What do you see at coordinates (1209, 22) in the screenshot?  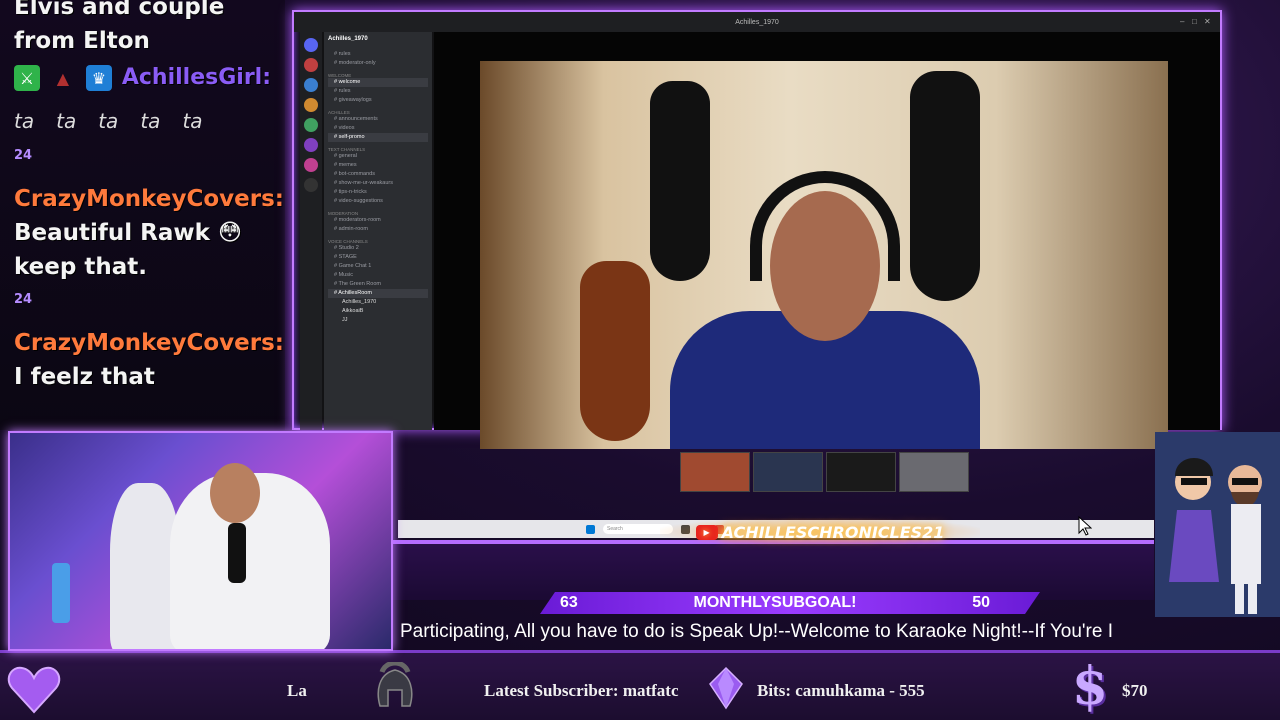 I see `close-icon: ✕` at bounding box center [1209, 22].